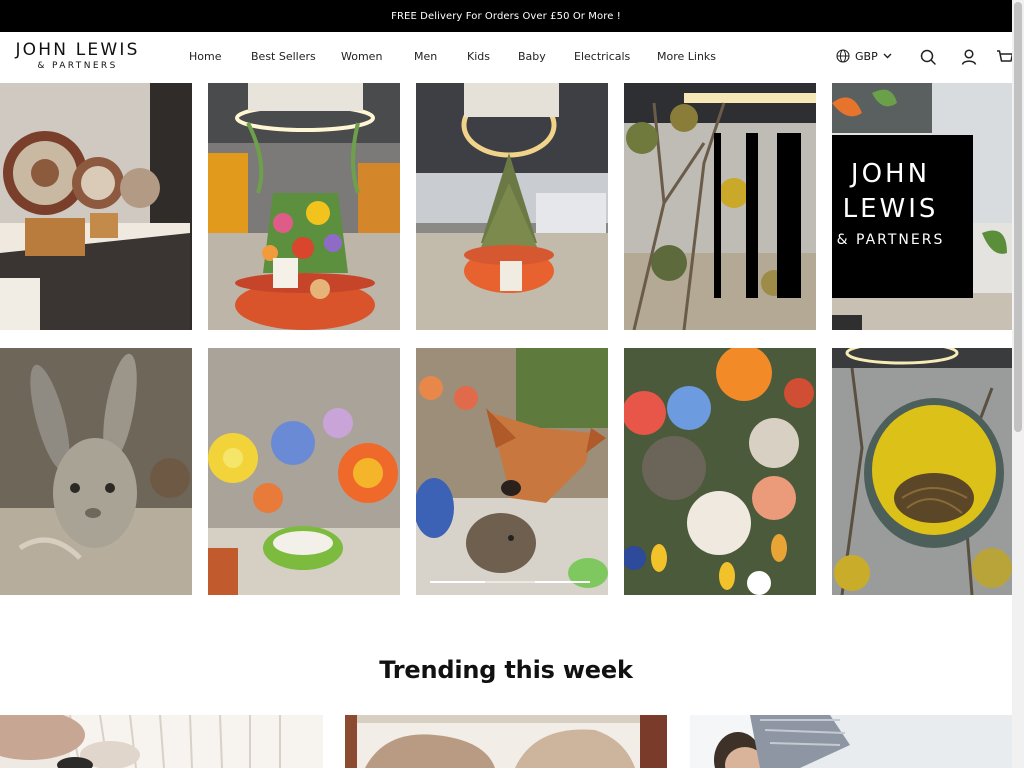 The image size is (1024, 768). Describe the element at coordinates (510, 582) in the screenshot. I see `slide-indicator` at that location.